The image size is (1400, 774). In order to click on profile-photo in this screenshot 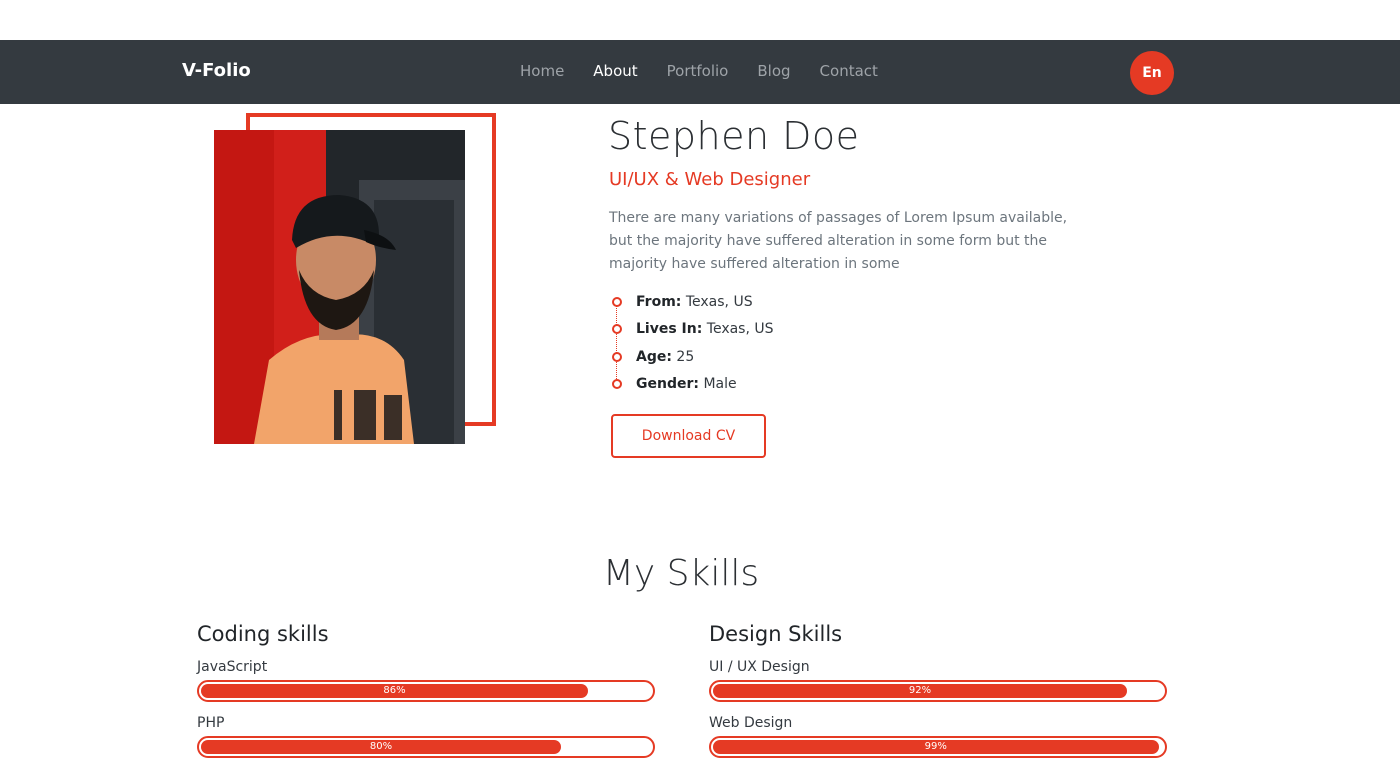, I will do `click(339, 287)`.